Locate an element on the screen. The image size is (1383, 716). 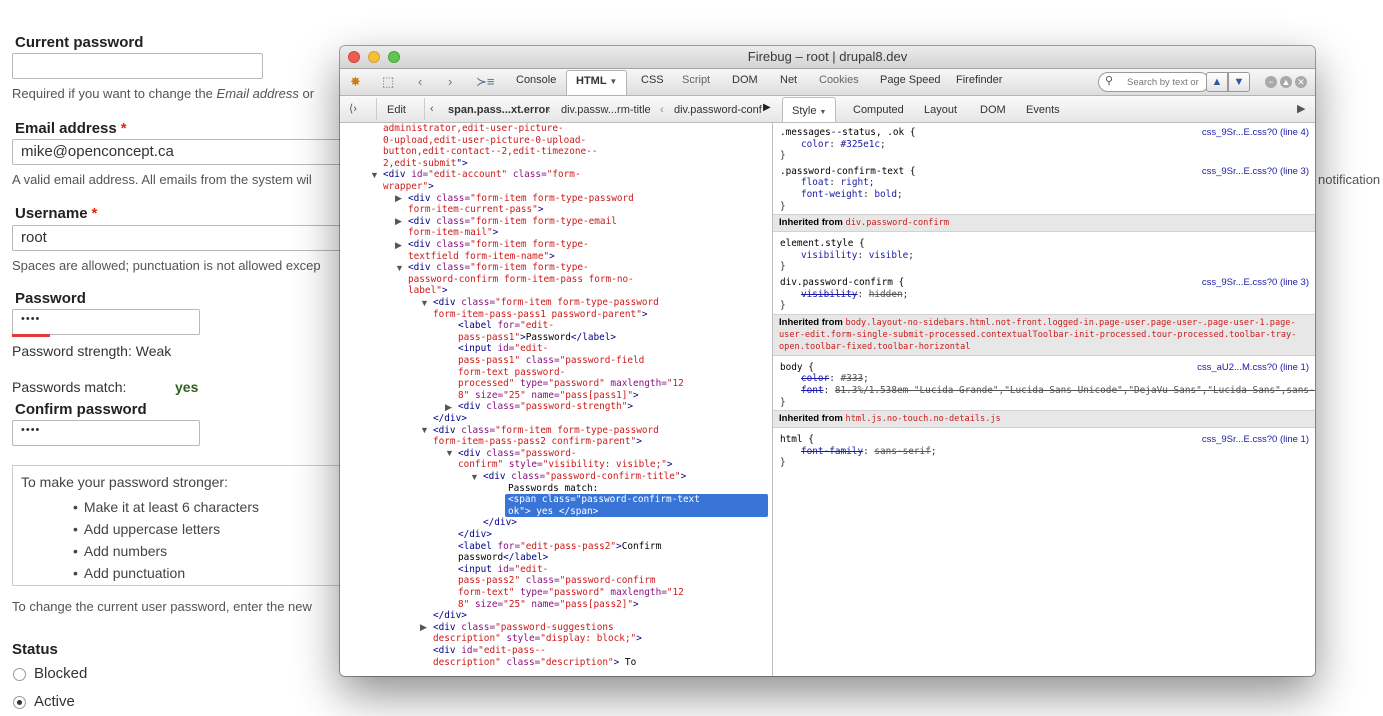
side-tabs-scroll-icon: ▶ is located at coordinates (1301, 108).